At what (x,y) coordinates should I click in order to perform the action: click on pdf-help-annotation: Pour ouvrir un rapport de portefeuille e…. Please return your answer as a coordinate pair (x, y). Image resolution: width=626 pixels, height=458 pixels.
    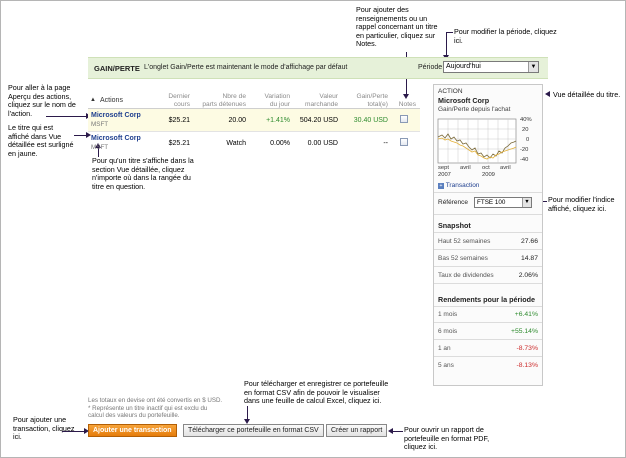
    Looking at the image, I should click on (447, 438).